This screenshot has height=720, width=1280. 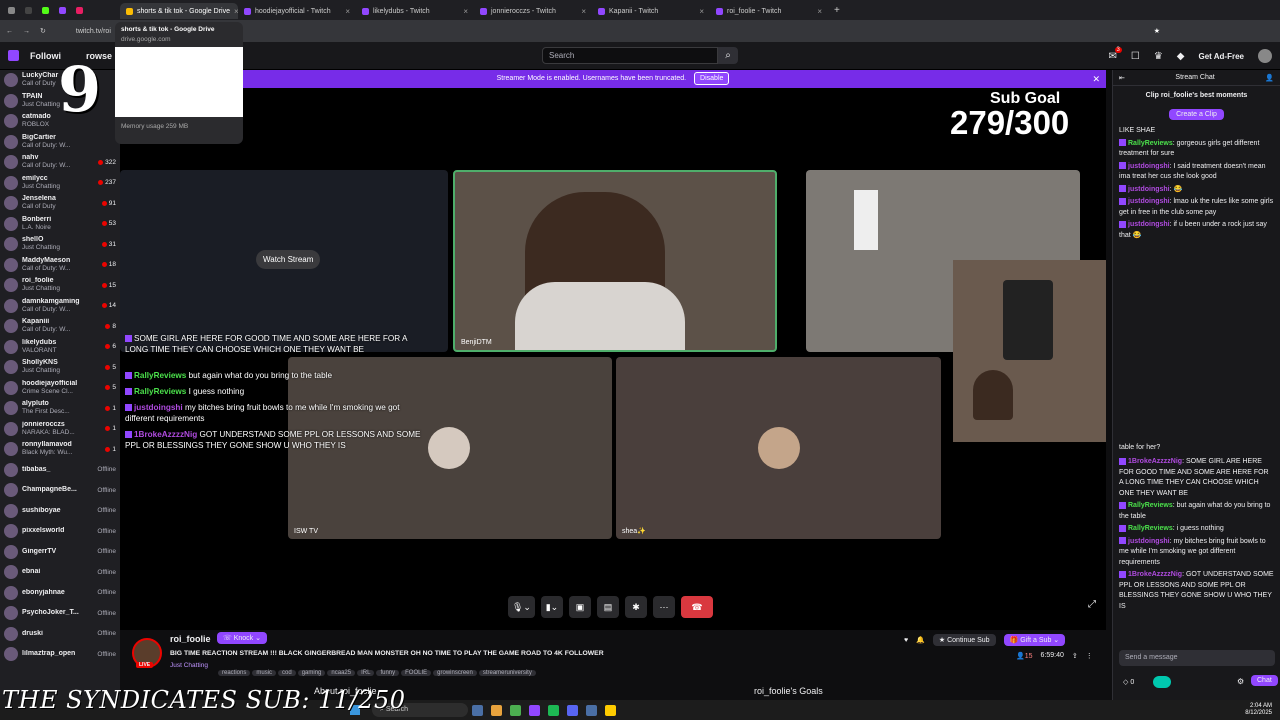 What do you see at coordinates (60, 511) in the screenshot?
I see `sidebar-channel: sushiboyae Offline` at bounding box center [60, 511].